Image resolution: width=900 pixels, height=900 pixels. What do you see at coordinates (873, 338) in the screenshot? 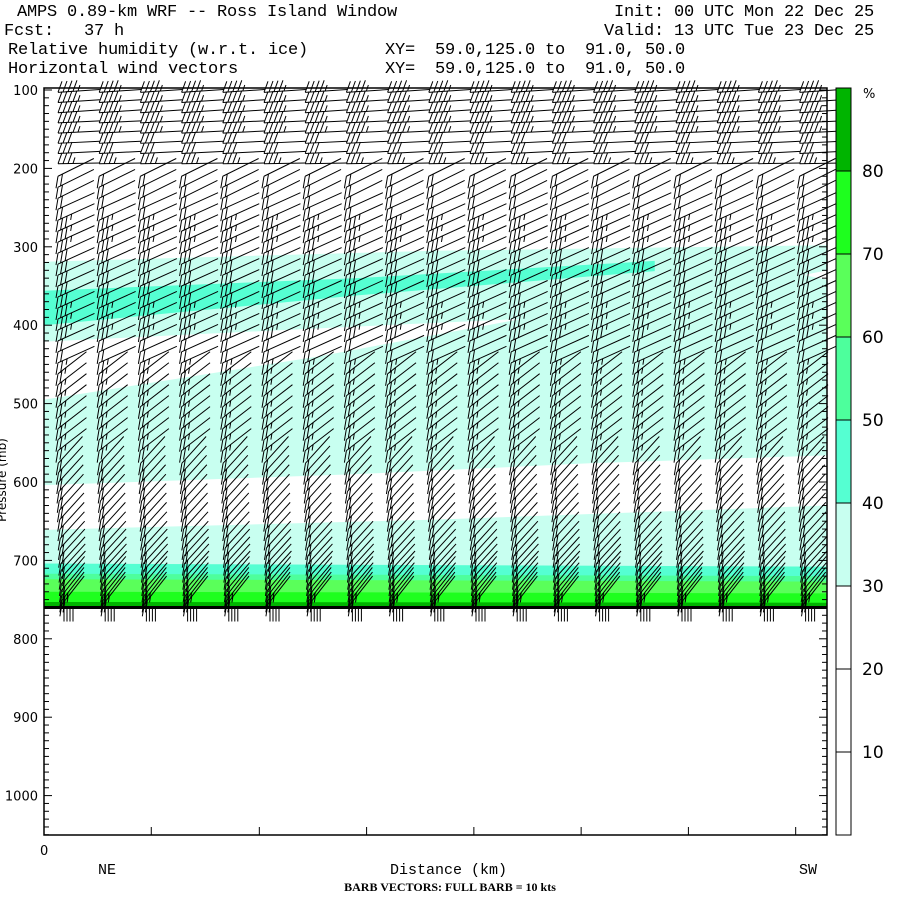
I see `colorbar-label: 60` at bounding box center [873, 338].